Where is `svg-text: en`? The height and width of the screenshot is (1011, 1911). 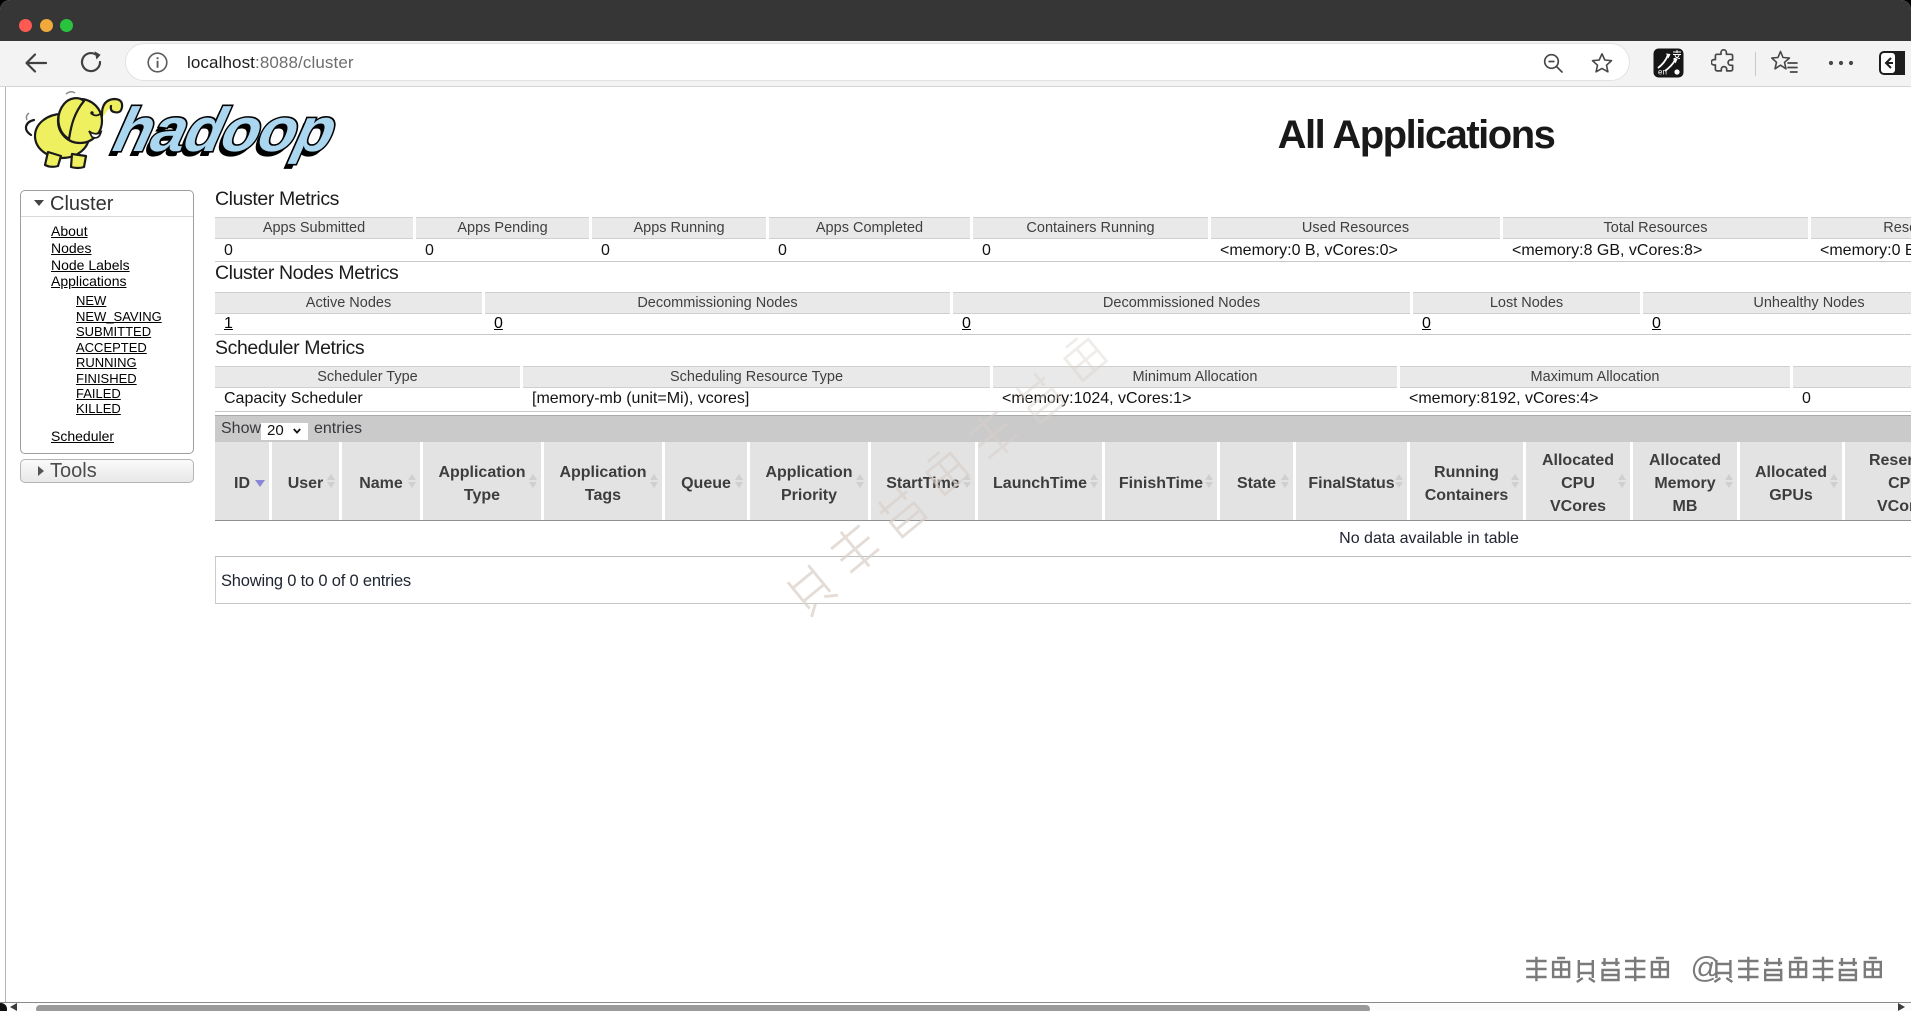
svg-text: en is located at coordinates (1662, 72).